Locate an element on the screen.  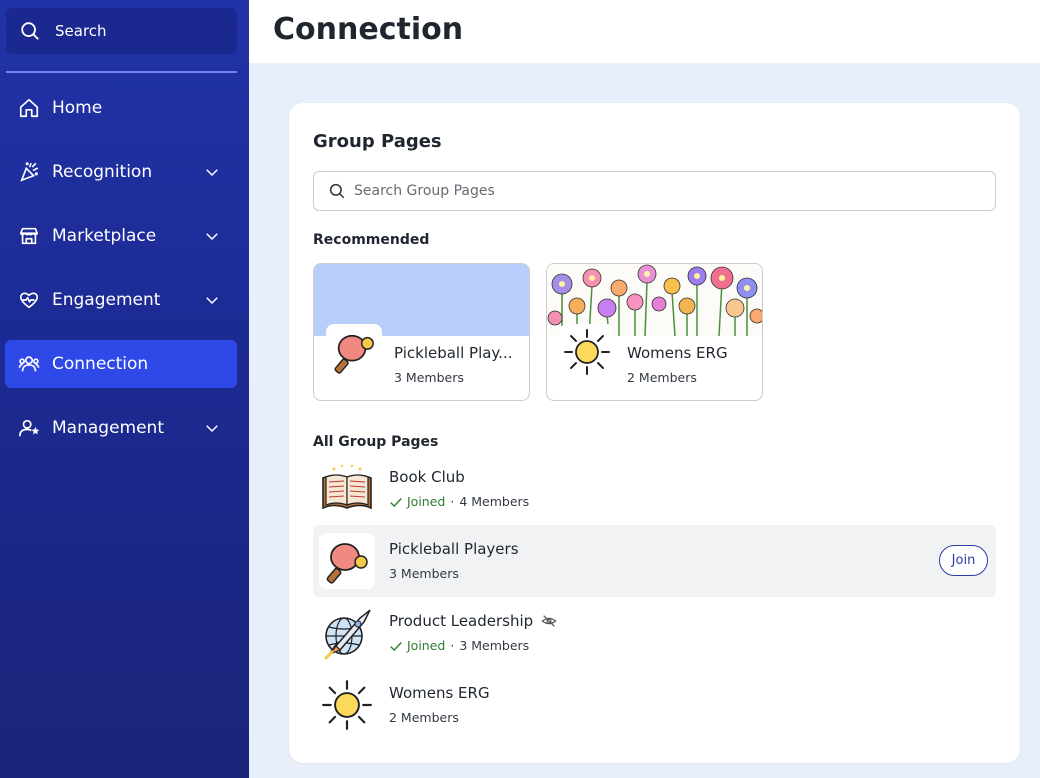
sidebar-item-label: Recognition is located at coordinates (102, 172).